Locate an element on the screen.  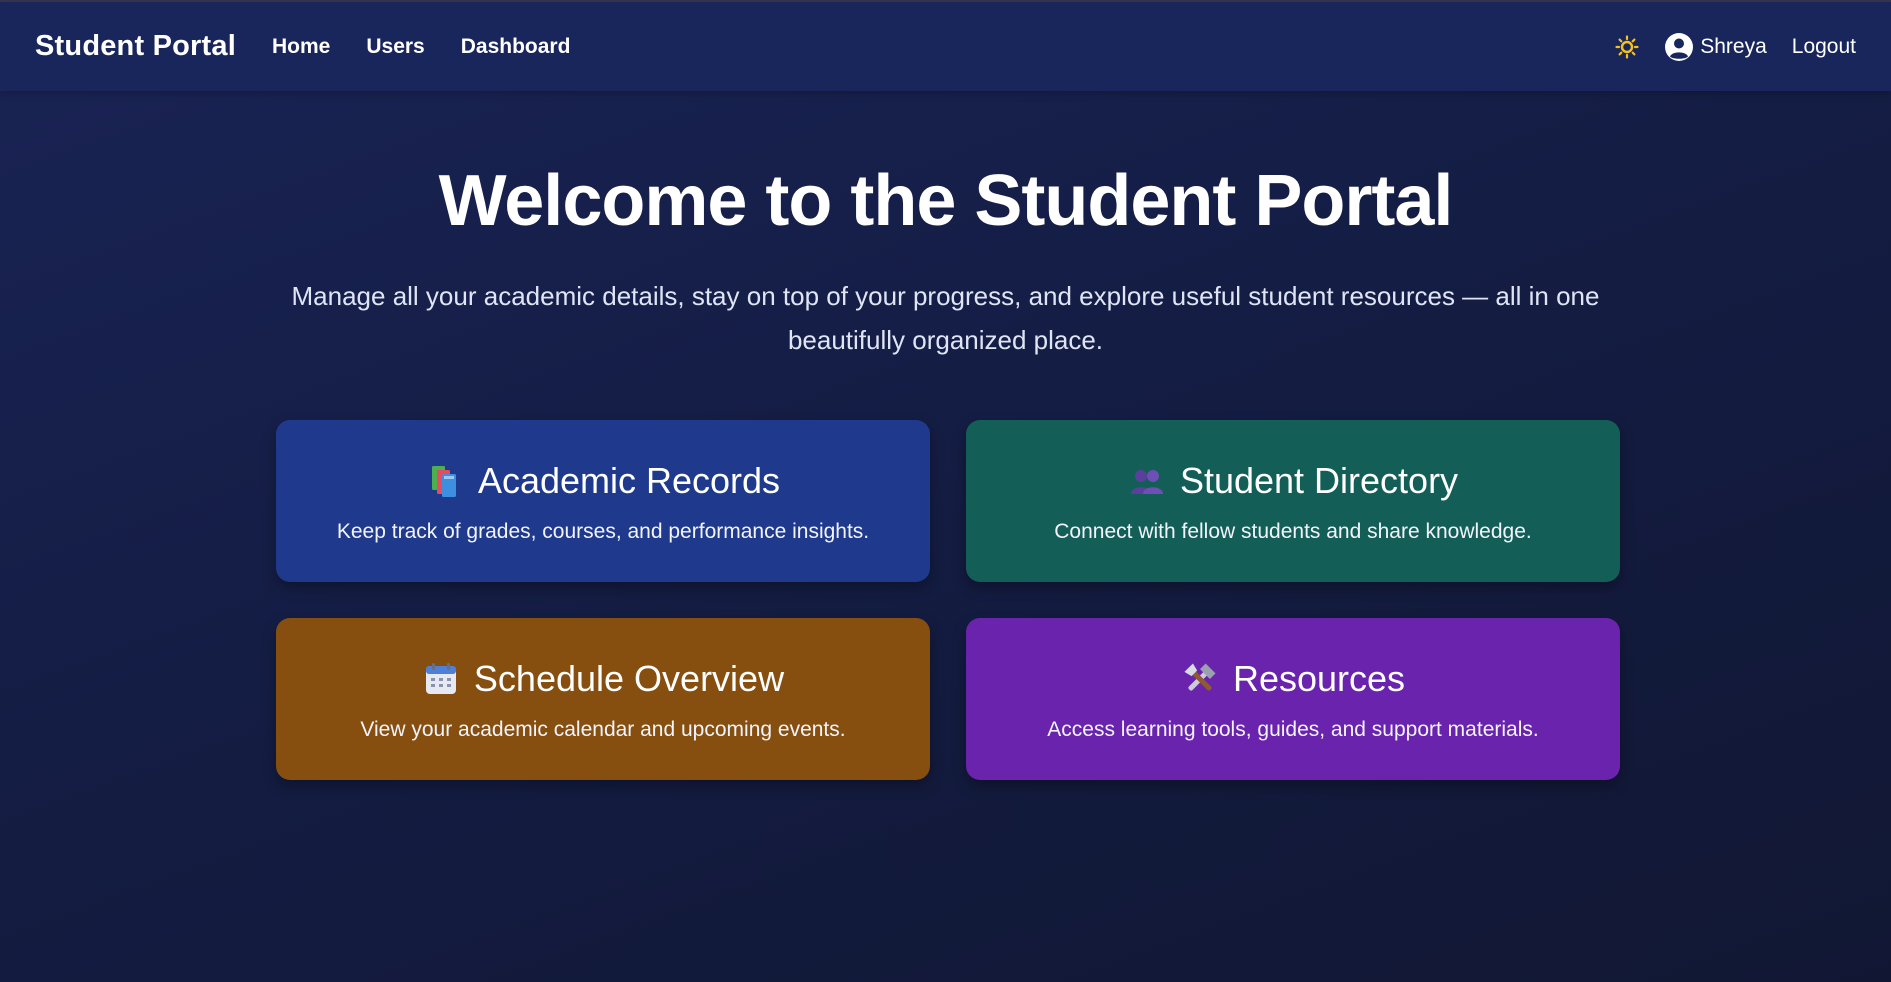
card-header: Student Directory is located at coordinates (1293, 481).